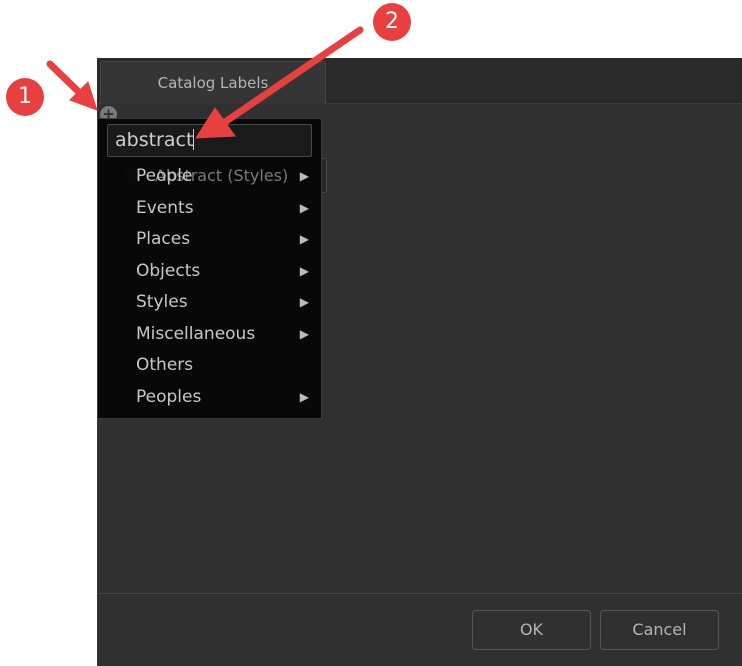  What do you see at coordinates (531, 630) in the screenshot?
I see `ok-button: OK` at bounding box center [531, 630].